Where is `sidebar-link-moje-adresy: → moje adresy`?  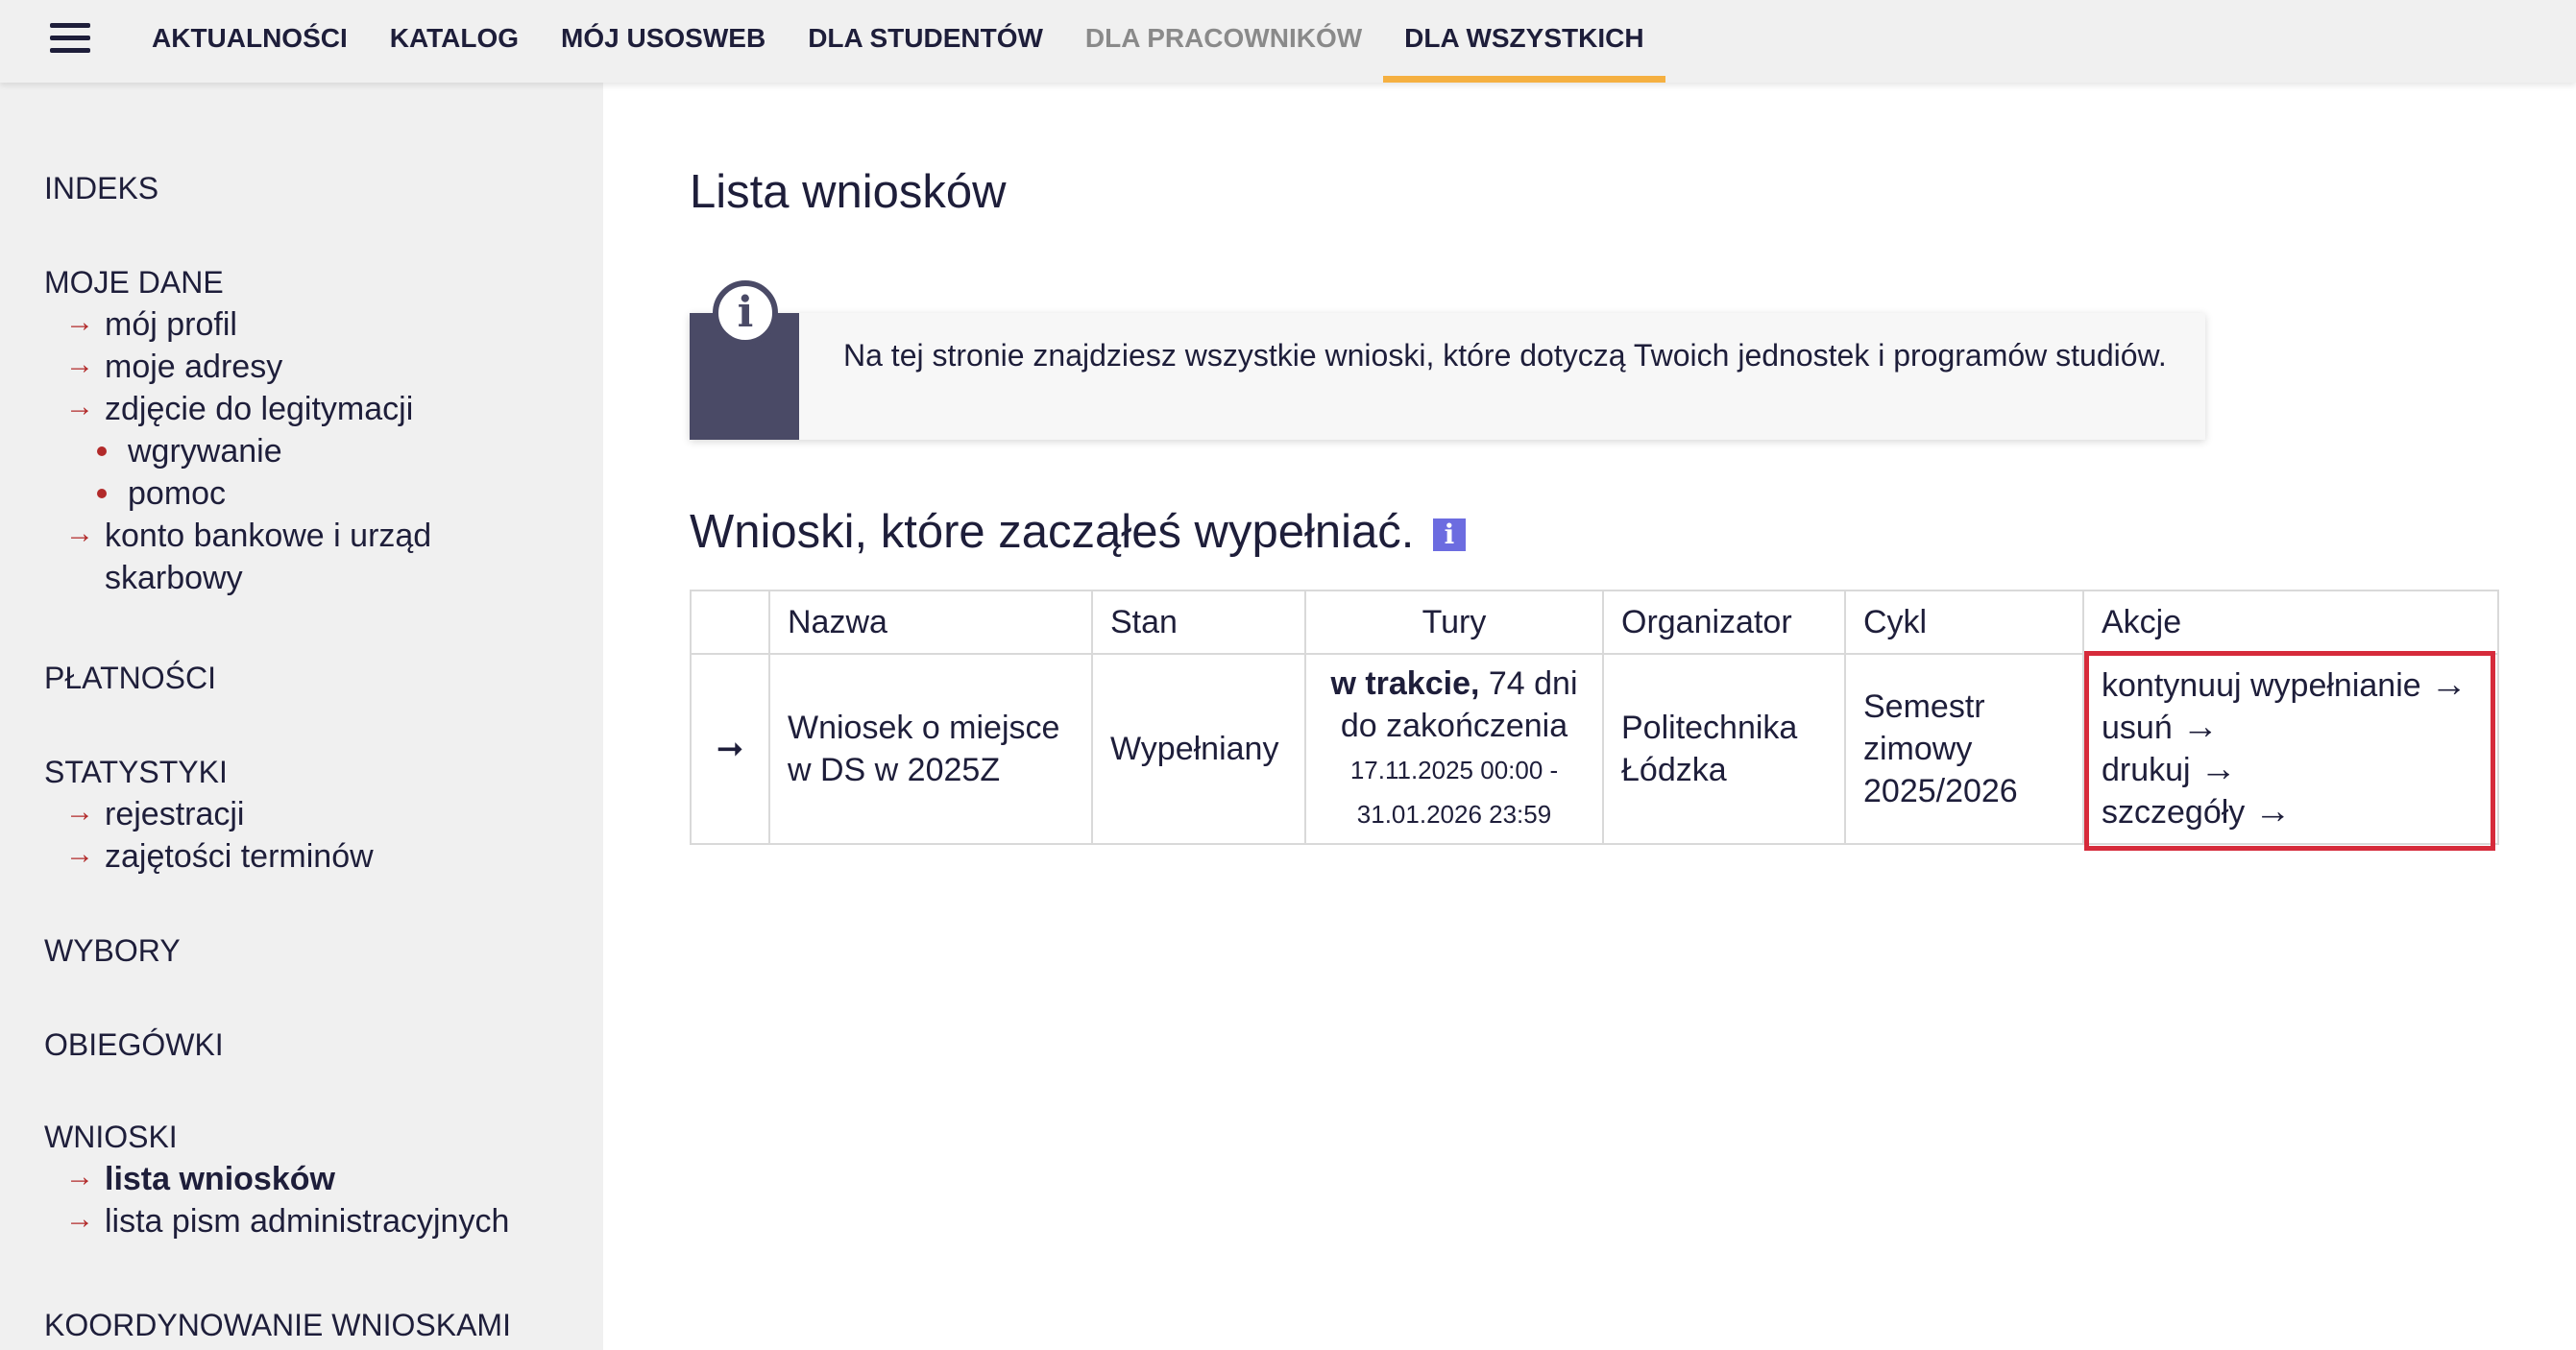
sidebar-link-moje-adresy: → moje adresy is located at coordinates (235, 367).